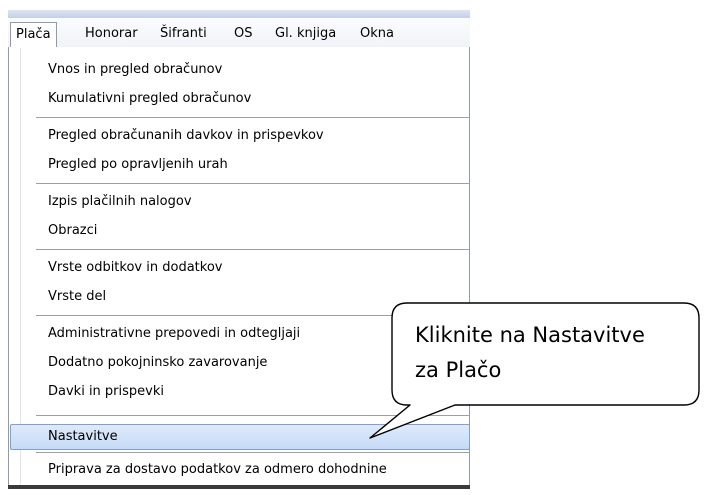 Image resolution: width=707 pixels, height=495 pixels. Describe the element at coordinates (458, 370) in the screenshot. I see `callout-text-line2: za Plačo` at that location.